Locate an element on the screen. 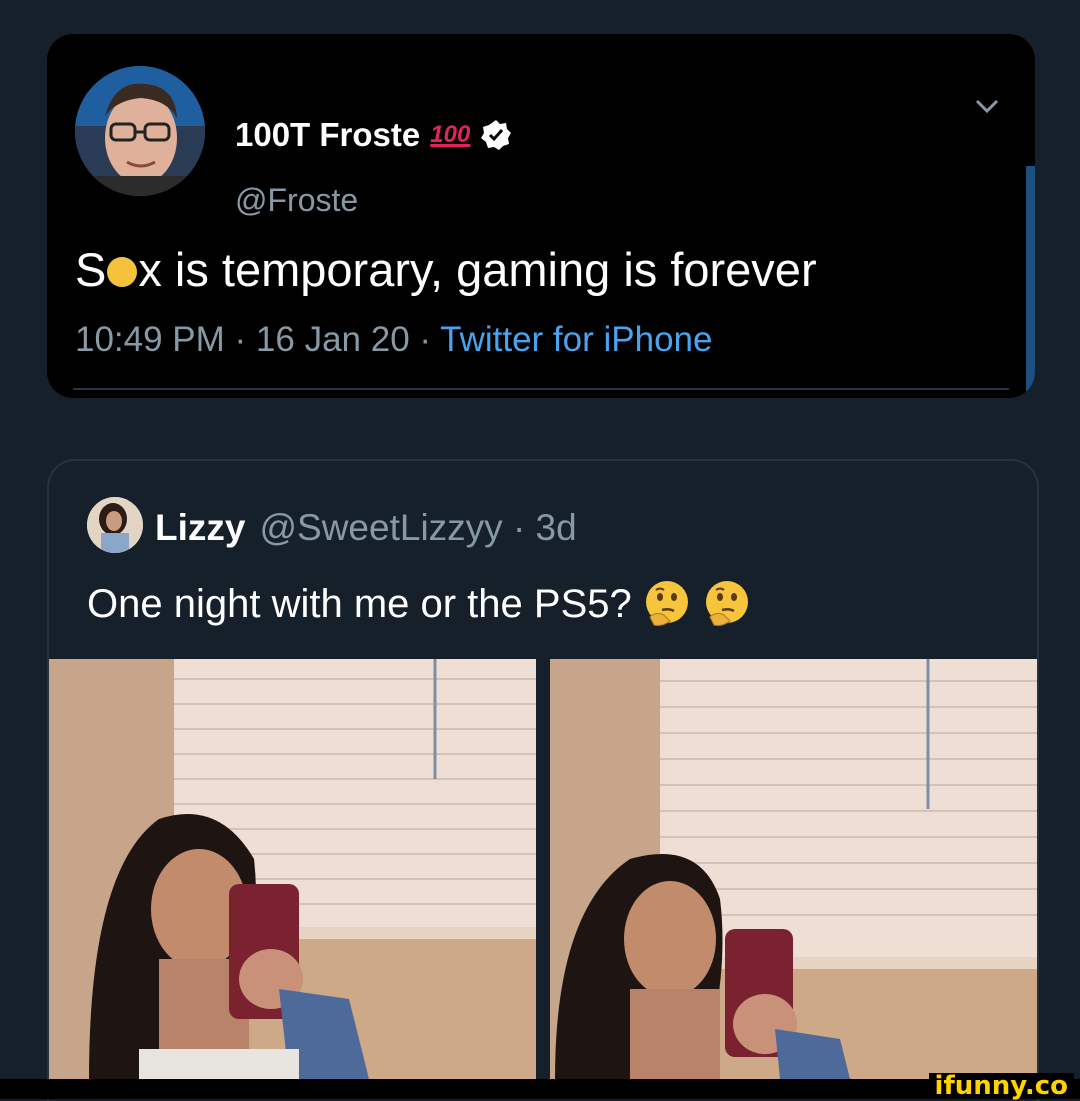 The width and height of the screenshot is (1080, 1101). ifunny-watermark: ifunny.co is located at coordinates (1001, 1086).